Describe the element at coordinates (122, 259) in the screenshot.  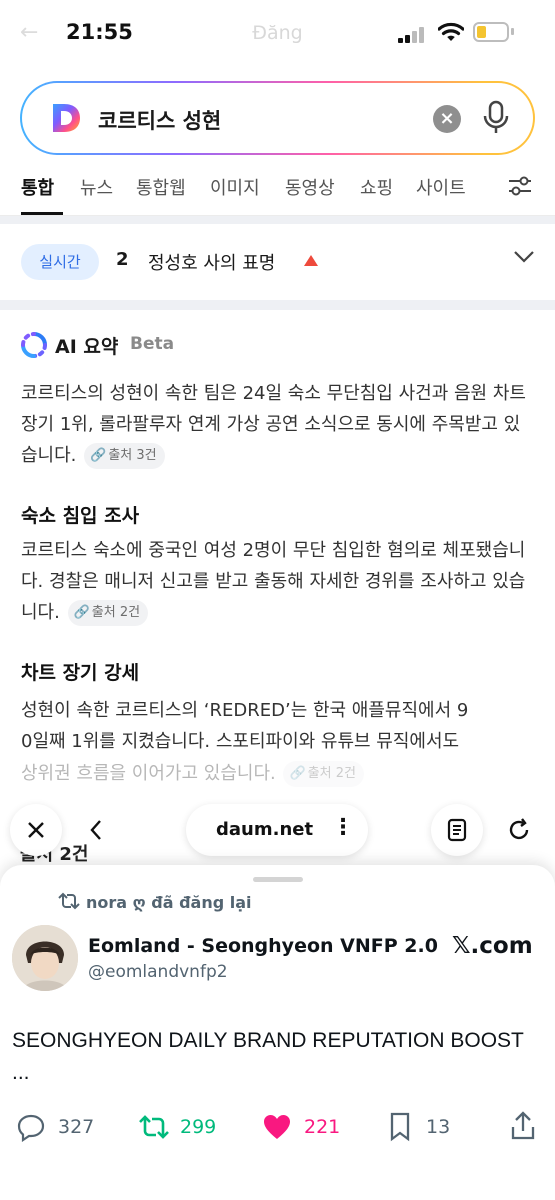
I see `trend-rank: 2` at that location.